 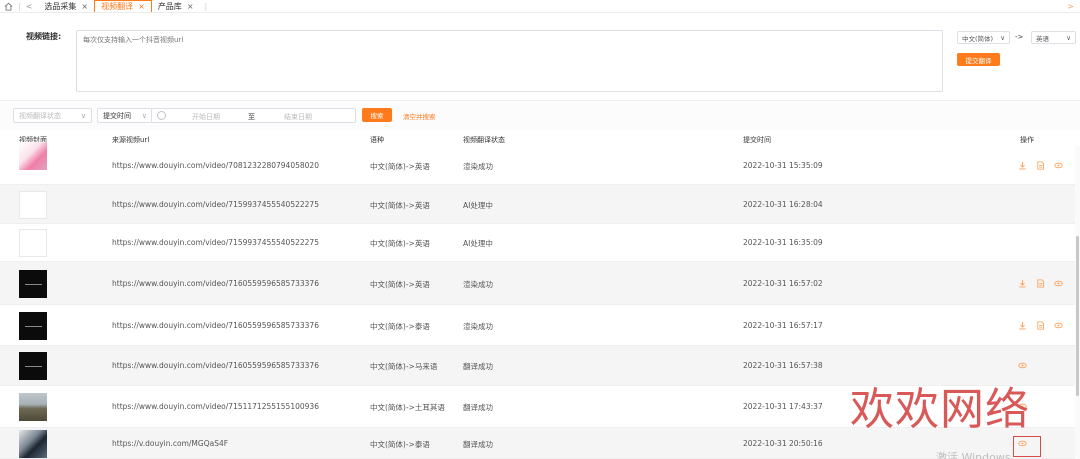 I want to click on language-pair: 中文(简体)->土耳其语, so click(x=407, y=407).